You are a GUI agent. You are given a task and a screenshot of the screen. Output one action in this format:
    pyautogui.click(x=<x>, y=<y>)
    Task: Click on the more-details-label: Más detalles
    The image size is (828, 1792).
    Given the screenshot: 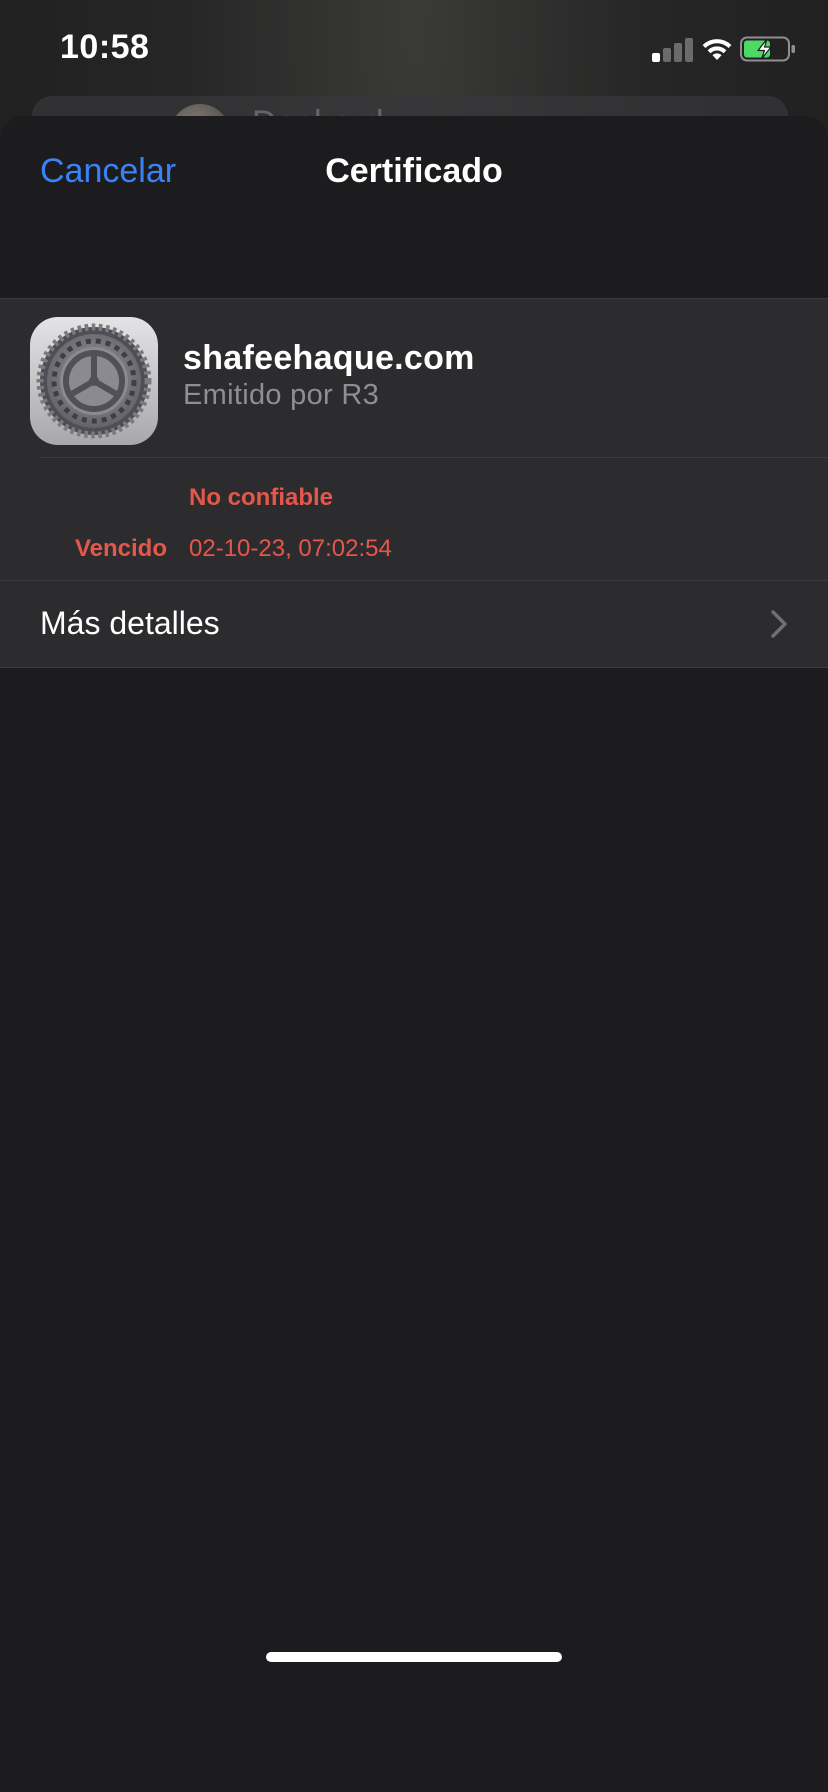 What is the action you would take?
    pyautogui.click(x=130, y=623)
    